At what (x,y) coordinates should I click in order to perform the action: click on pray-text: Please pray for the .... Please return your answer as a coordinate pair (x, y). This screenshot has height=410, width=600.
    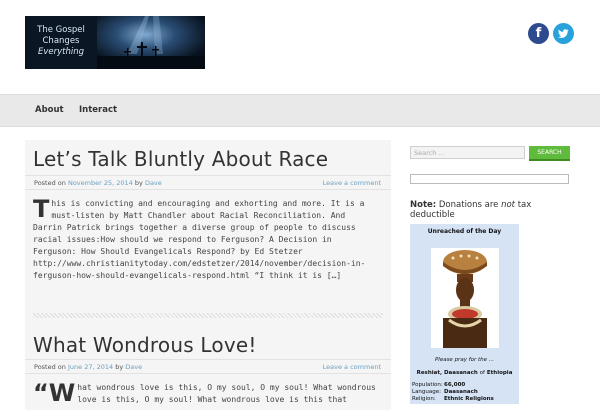
    Looking at the image, I should click on (464, 360).